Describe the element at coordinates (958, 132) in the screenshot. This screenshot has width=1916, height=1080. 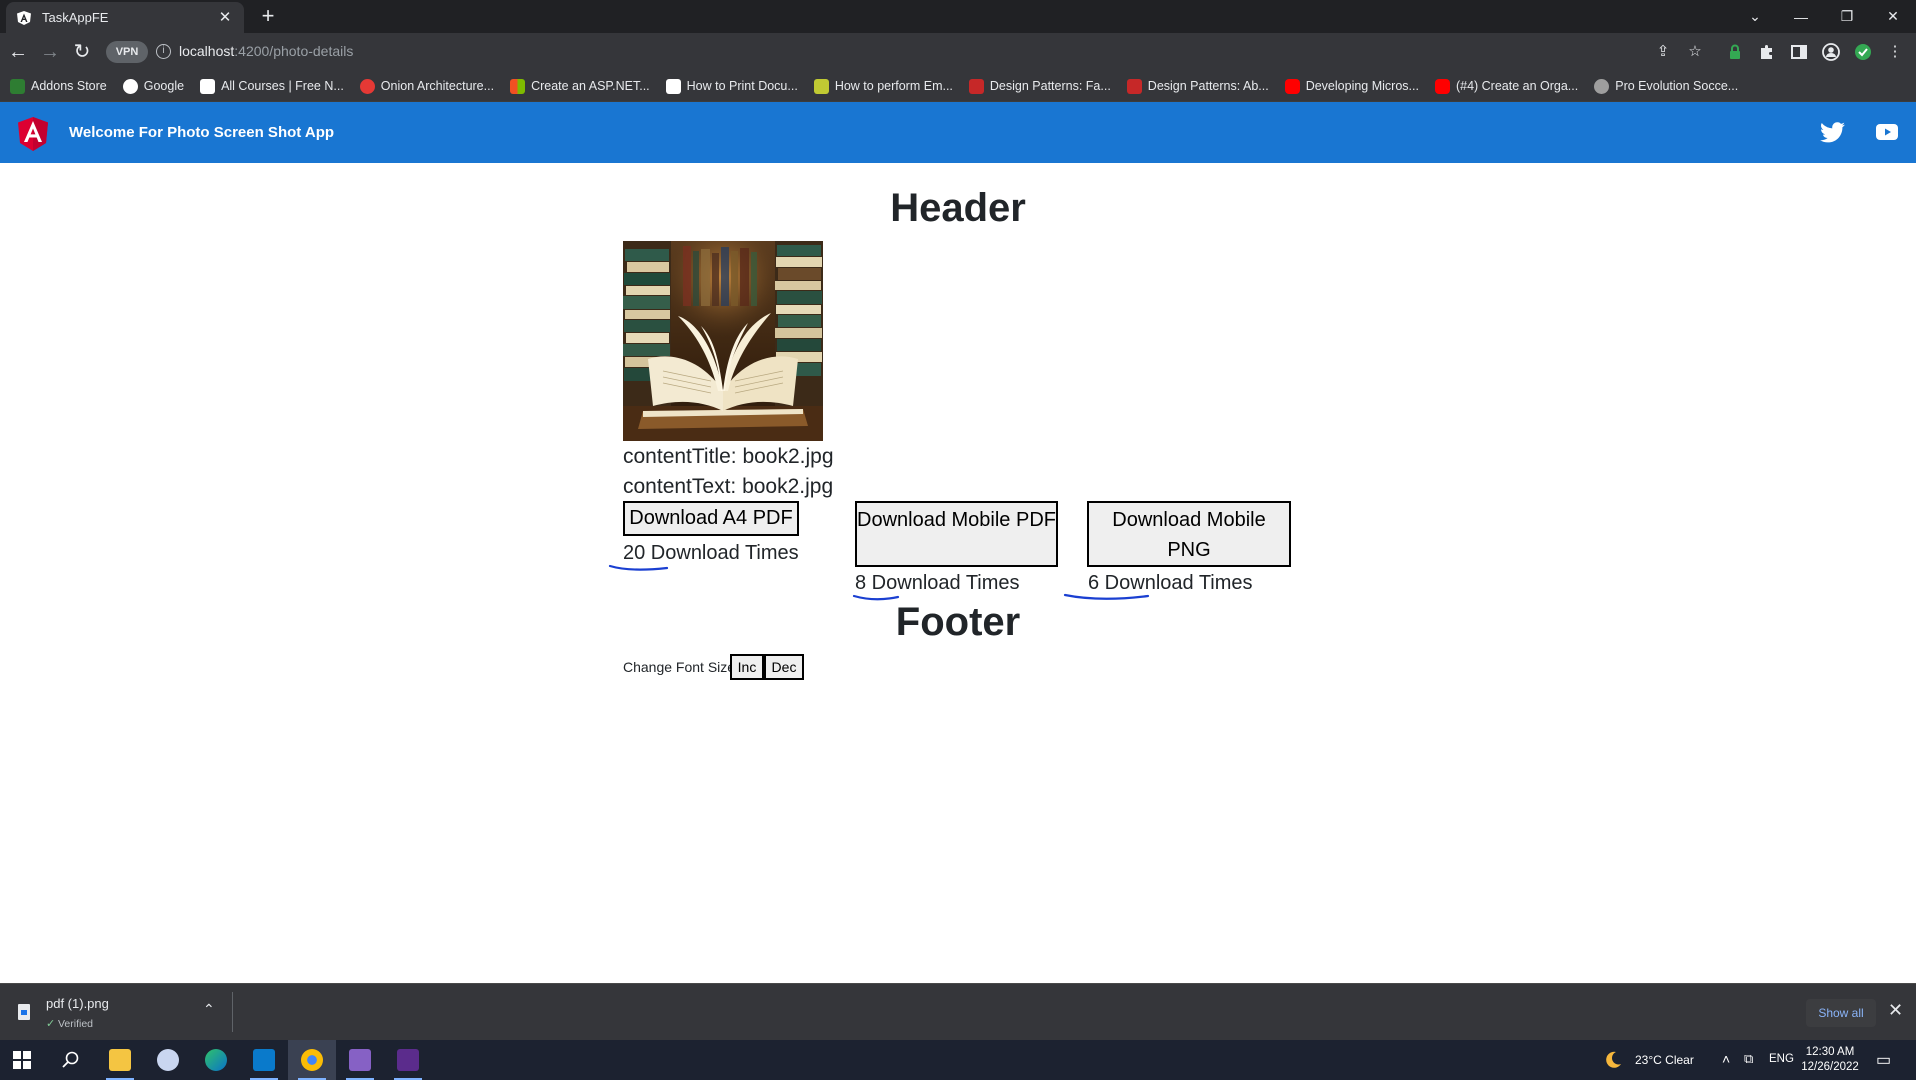
I see `app-navbar: Welcome For Photo Screen Shot App` at that location.